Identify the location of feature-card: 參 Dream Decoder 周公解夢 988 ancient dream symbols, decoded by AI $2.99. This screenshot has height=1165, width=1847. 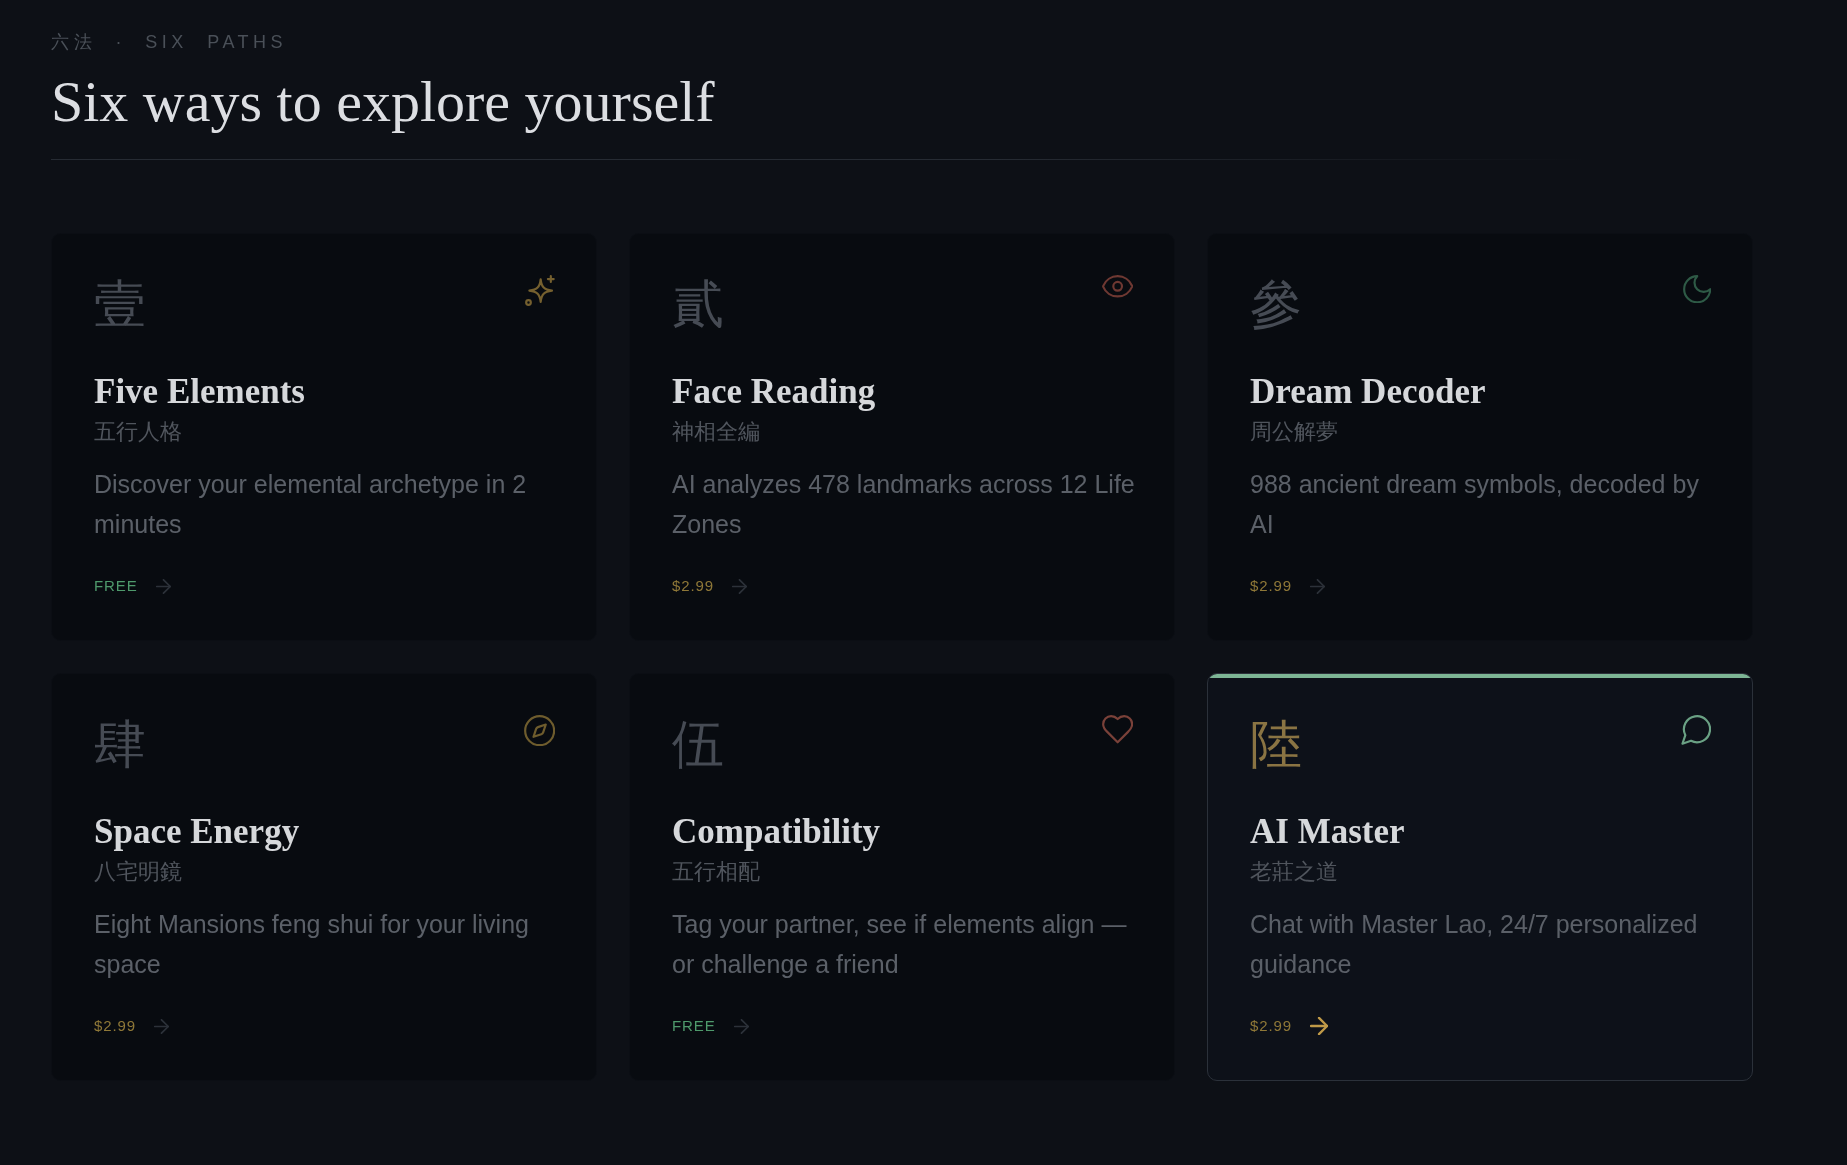
(1480, 437).